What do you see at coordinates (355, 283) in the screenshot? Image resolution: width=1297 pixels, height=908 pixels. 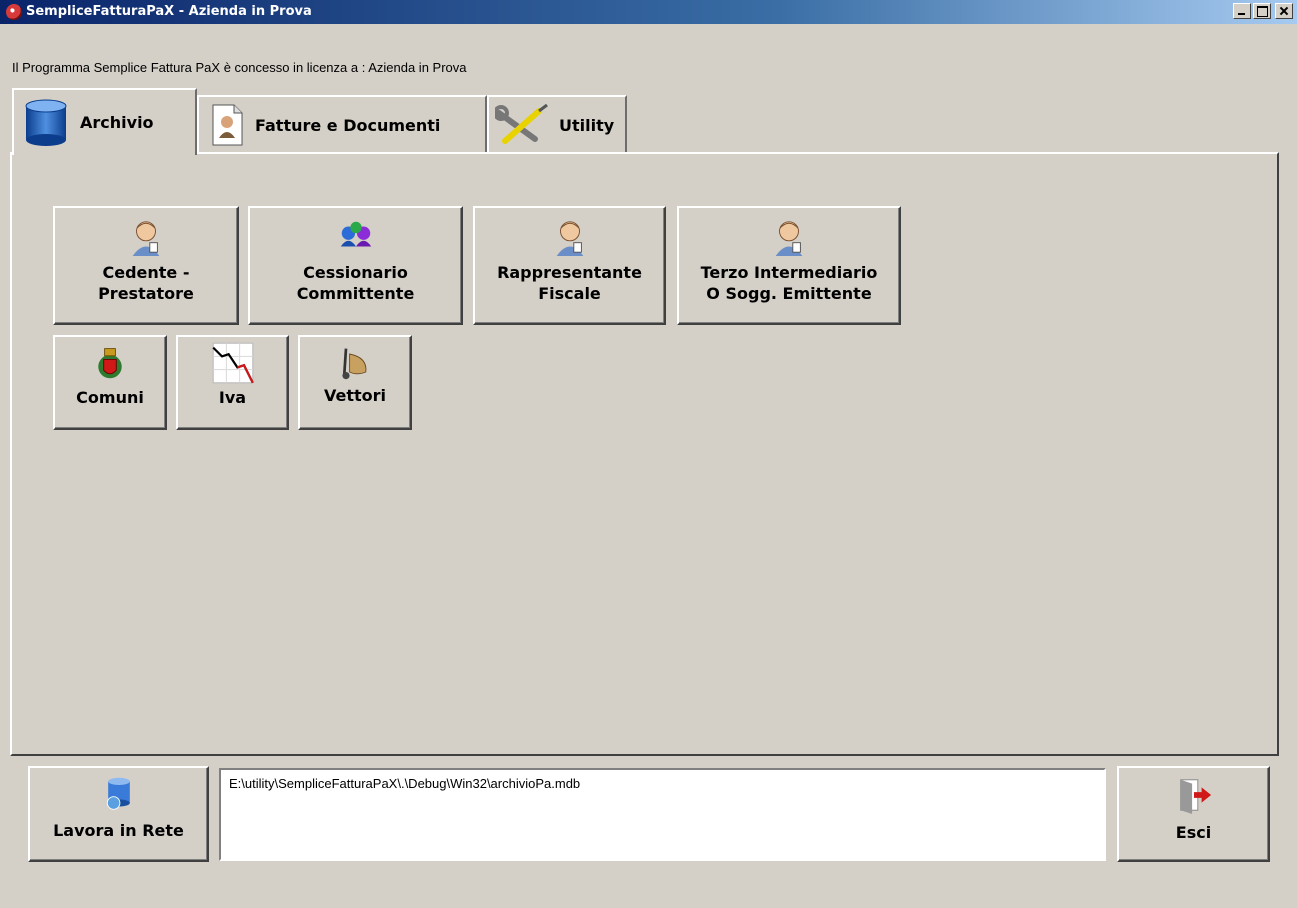 I see `cessionario-committente-label: Cessionario Committente` at bounding box center [355, 283].